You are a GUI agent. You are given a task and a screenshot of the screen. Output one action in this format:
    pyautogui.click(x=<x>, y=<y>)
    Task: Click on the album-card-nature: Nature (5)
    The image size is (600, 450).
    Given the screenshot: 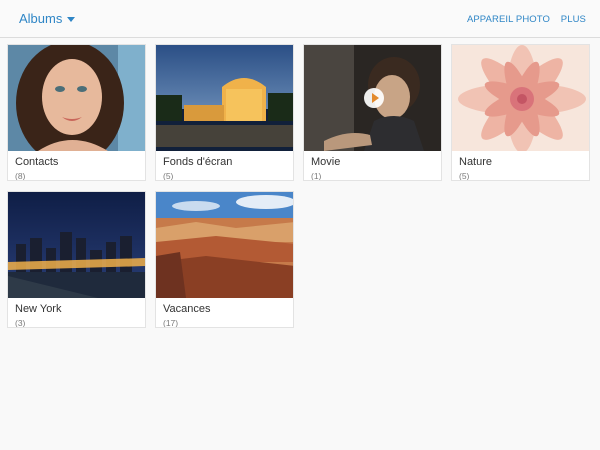 What is the action you would take?
    pyautogui.click(x=520, y=112)
    